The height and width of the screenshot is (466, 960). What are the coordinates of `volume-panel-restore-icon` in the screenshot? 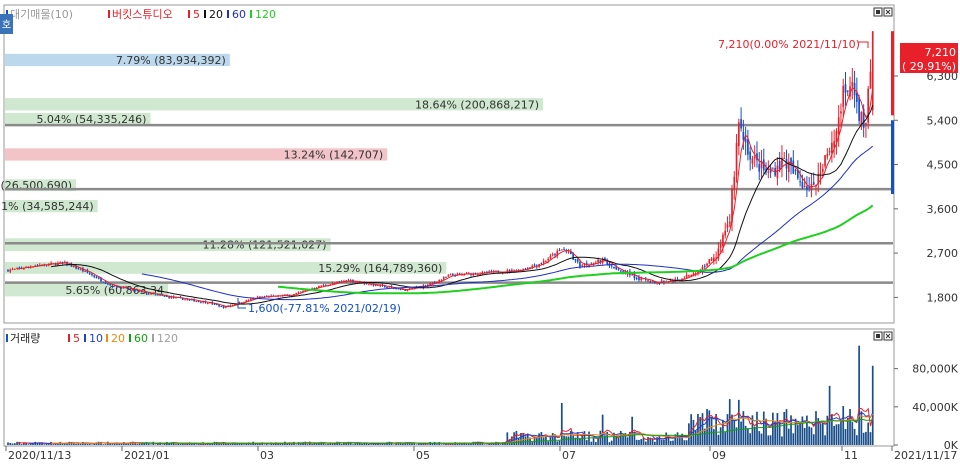 It's located at (878, 336).